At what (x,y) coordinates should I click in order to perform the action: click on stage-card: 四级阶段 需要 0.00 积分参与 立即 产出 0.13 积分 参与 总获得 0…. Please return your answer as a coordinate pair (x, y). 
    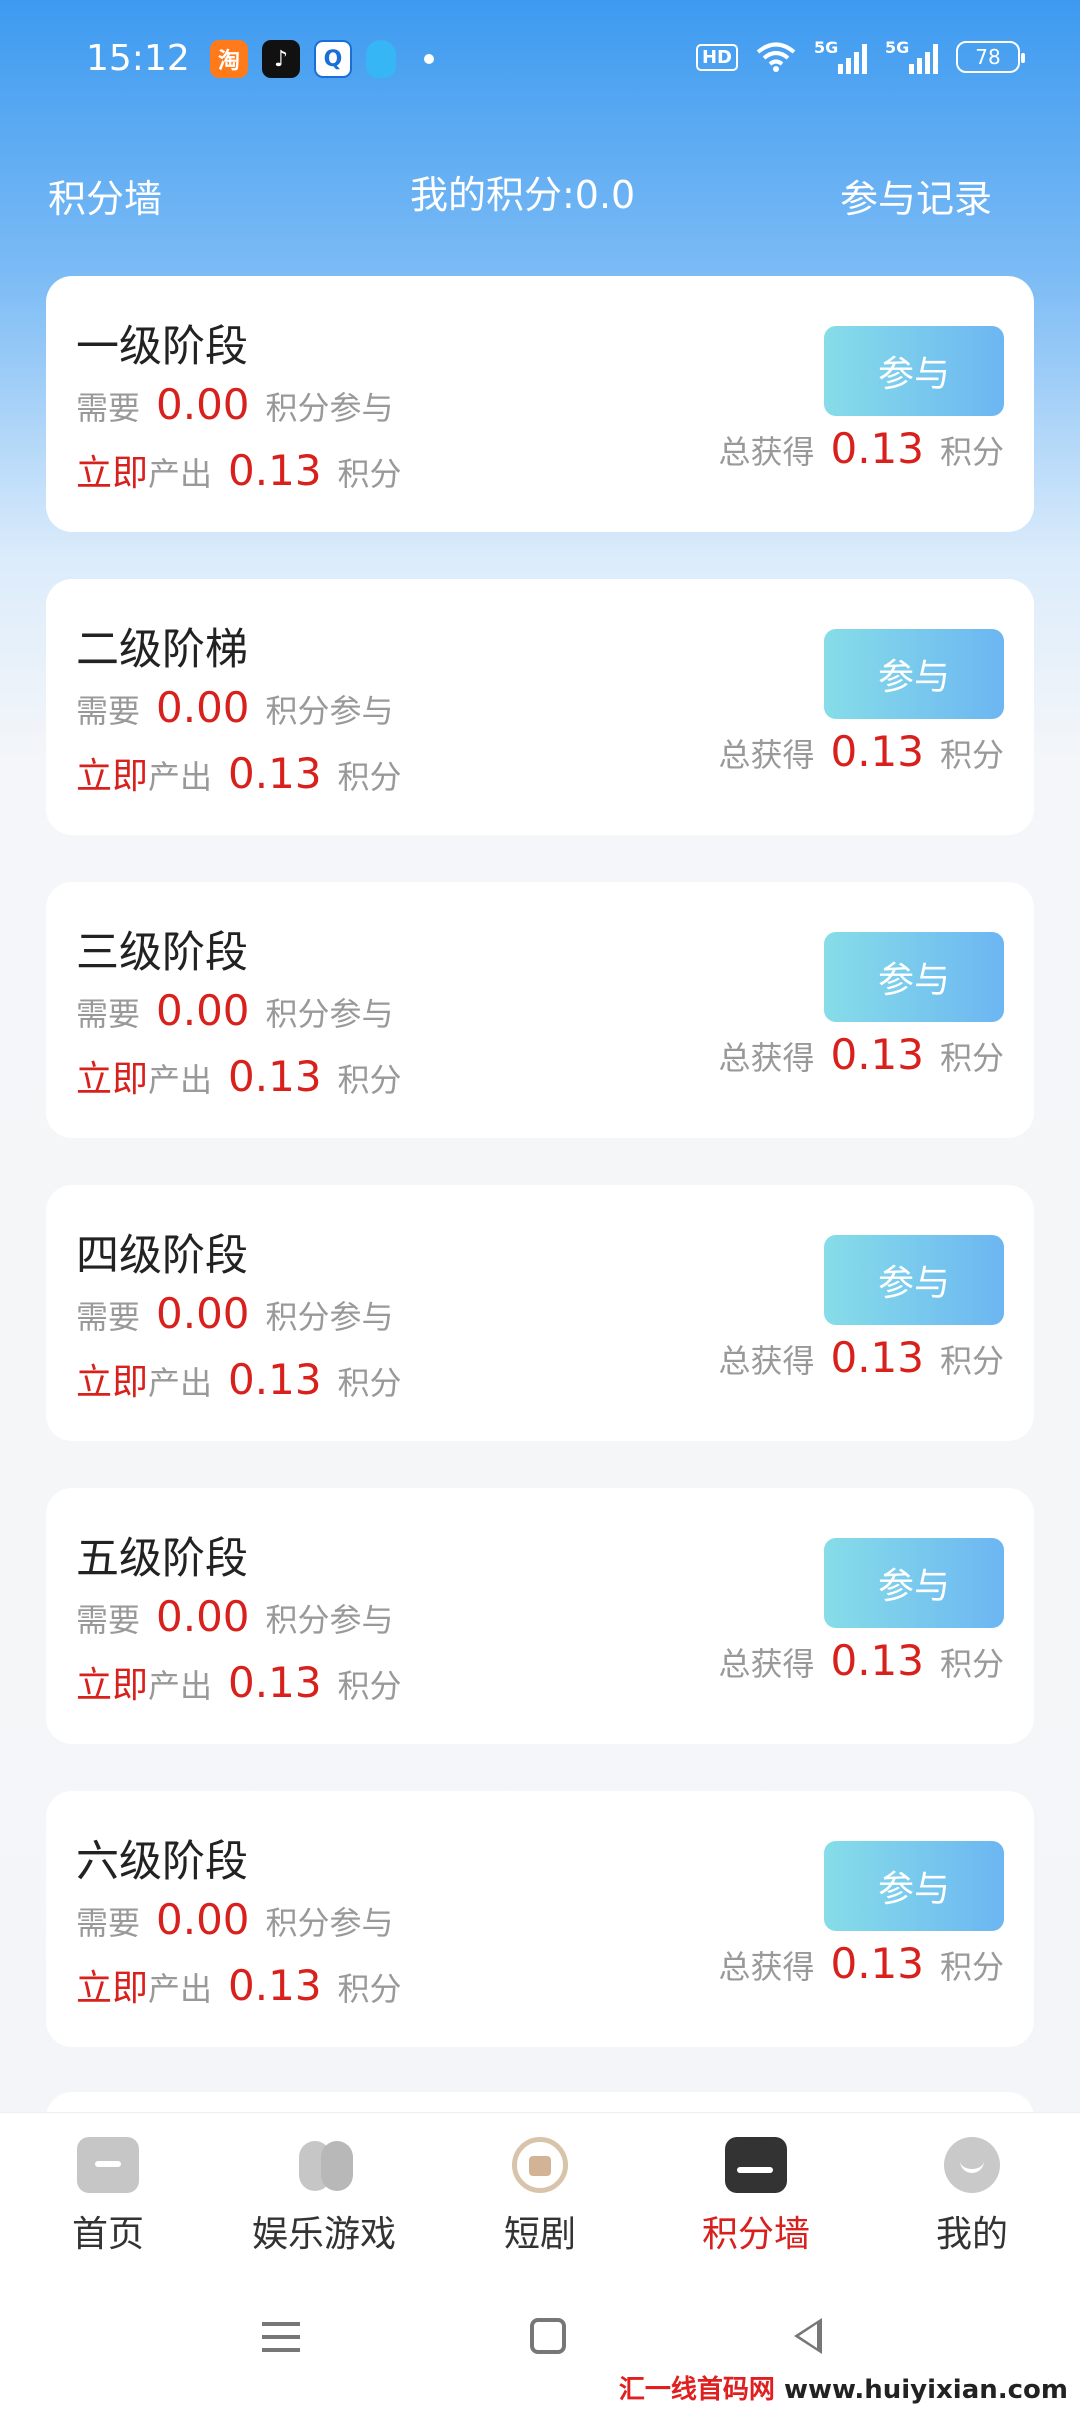
    Looking at the image, I should click on (540, 1313).